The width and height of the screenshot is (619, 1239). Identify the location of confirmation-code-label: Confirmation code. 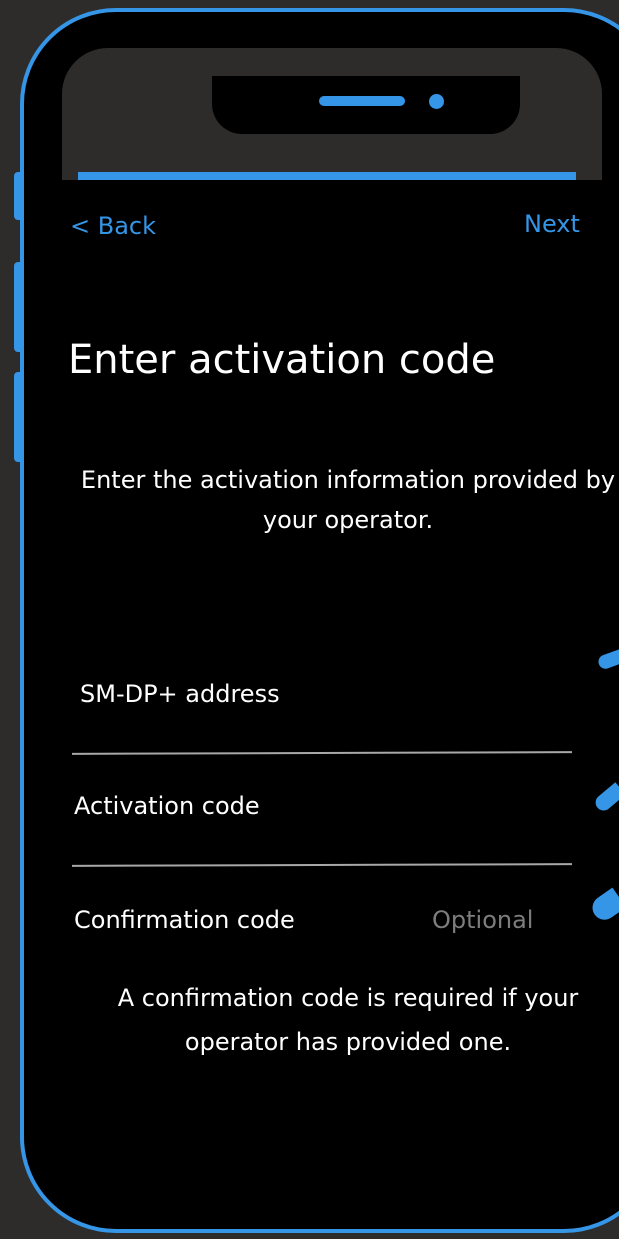
(184, 920).